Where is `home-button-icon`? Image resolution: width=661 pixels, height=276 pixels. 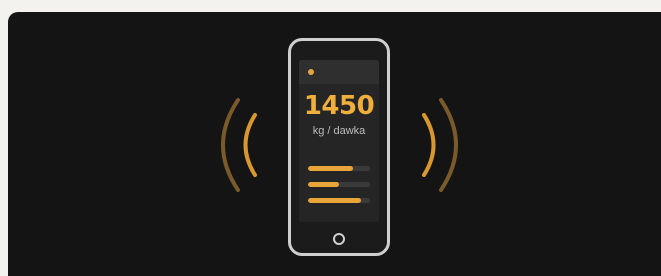
home-button-icon is located at coordinates (339, 239).